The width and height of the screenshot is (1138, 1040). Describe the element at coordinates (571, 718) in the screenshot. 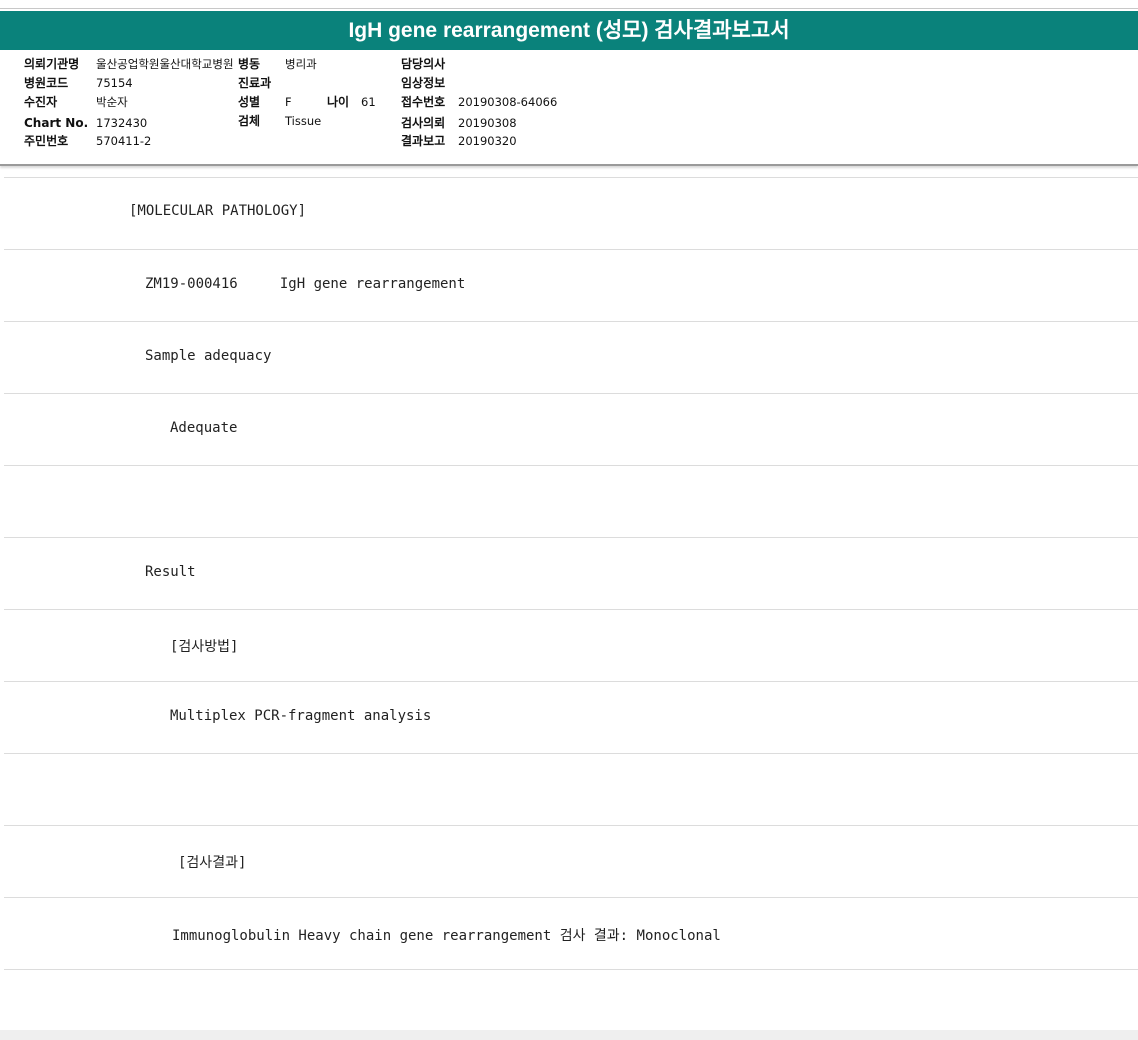

I see `report-line: Multiplex PCR-fragment analysis` at that location.